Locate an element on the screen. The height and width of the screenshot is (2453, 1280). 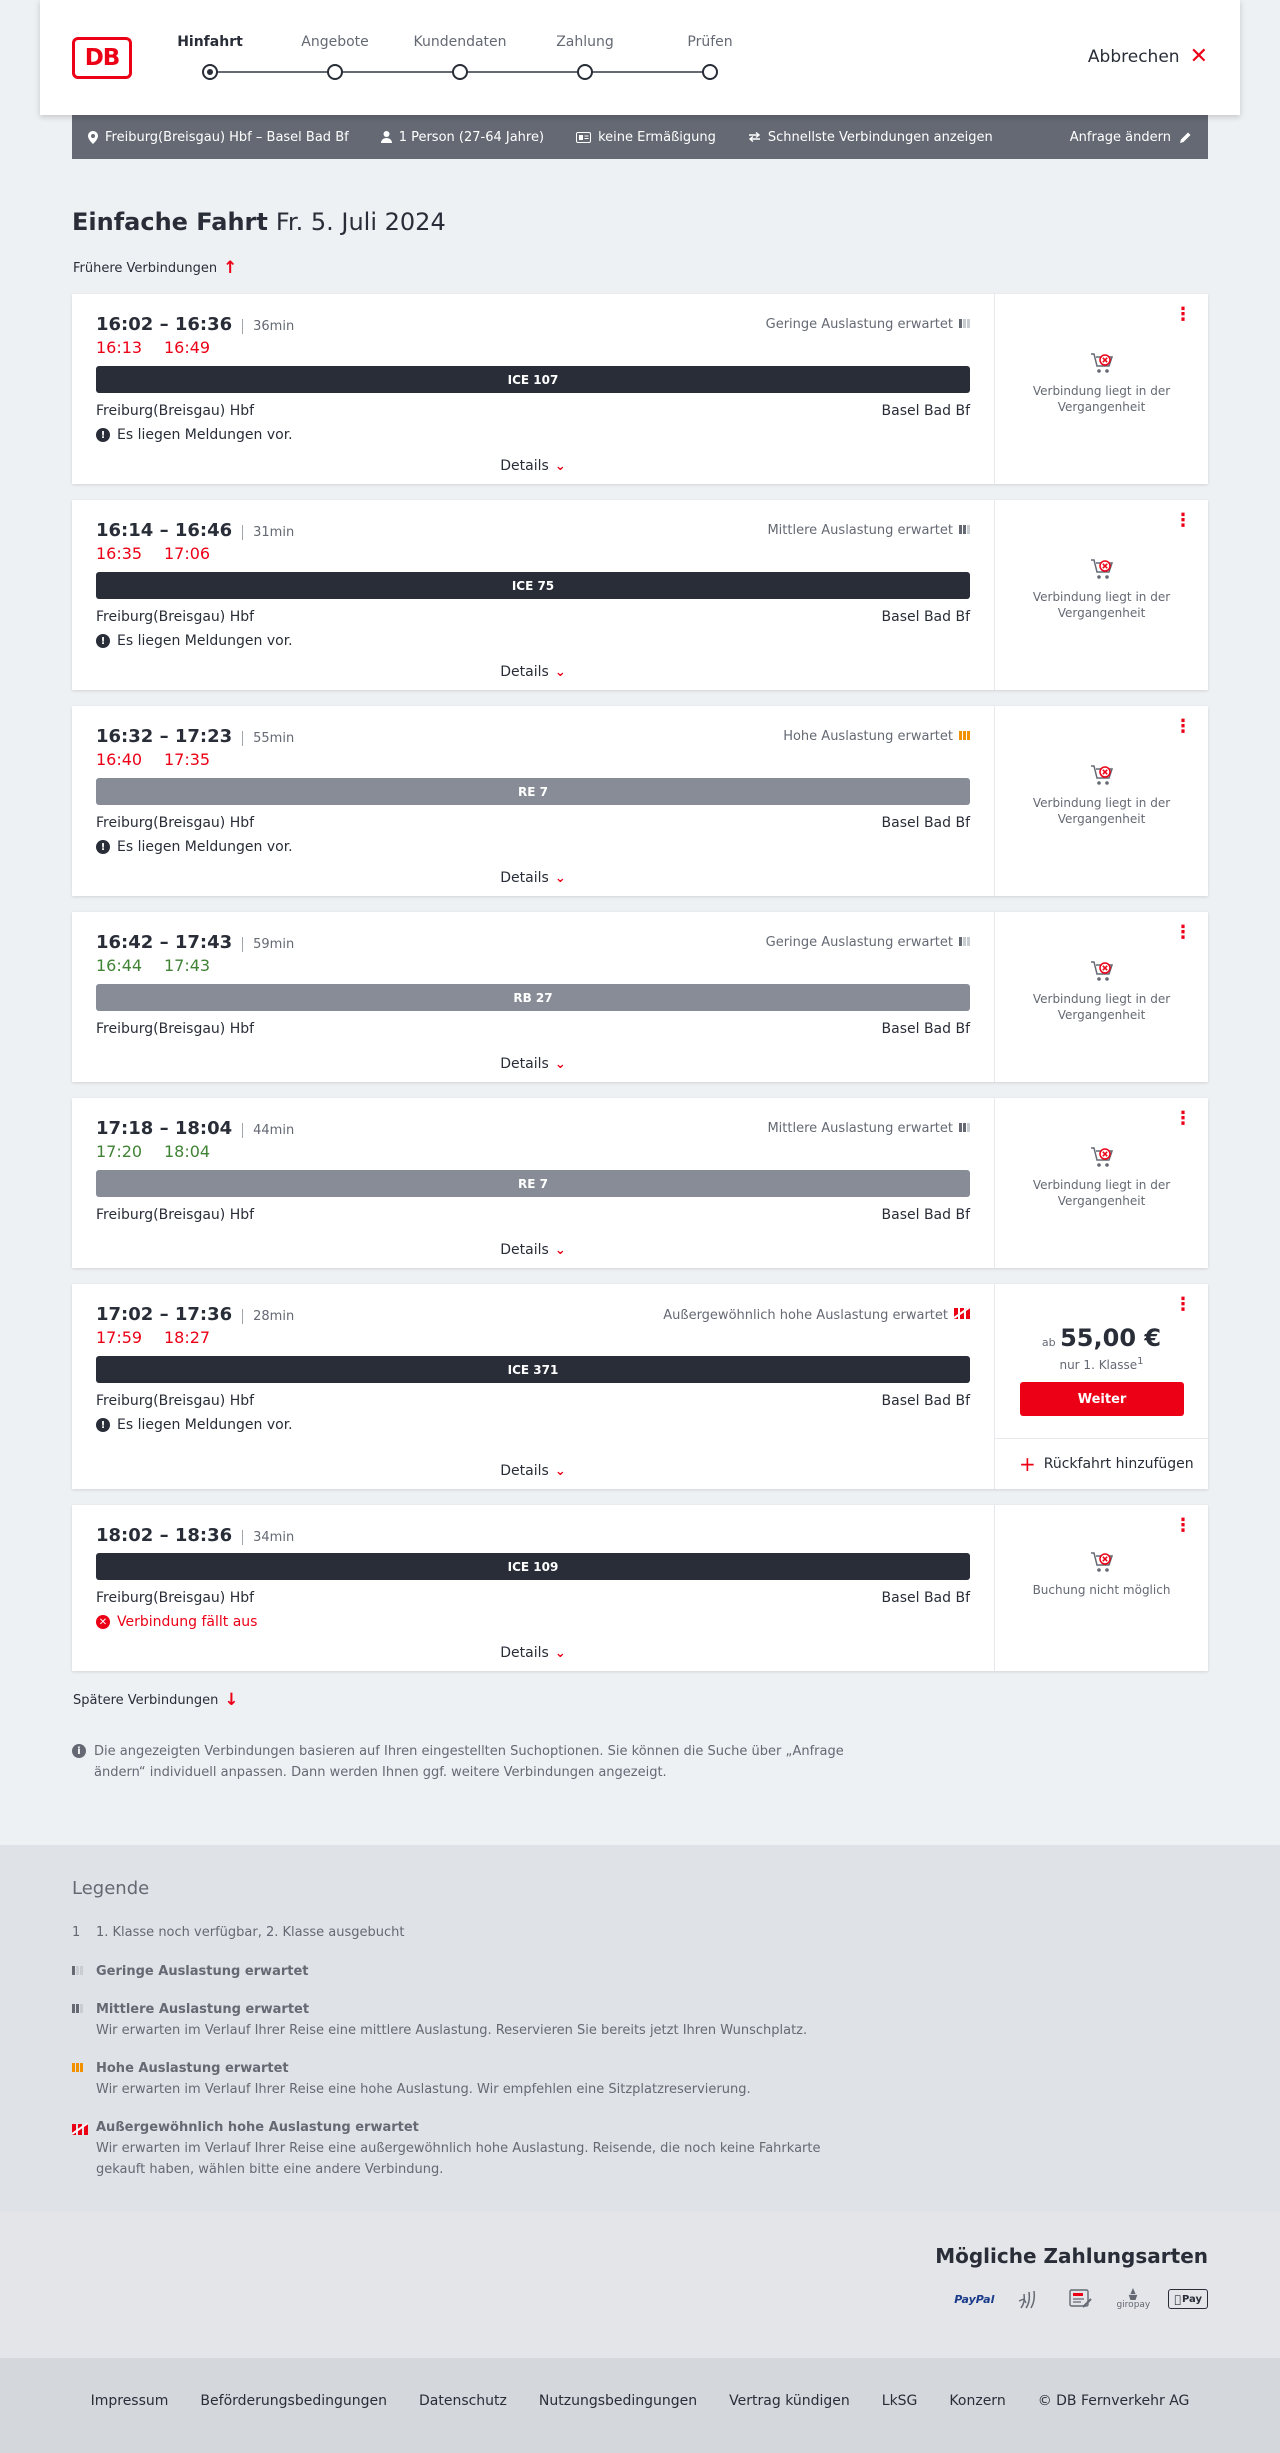
occupancy-icon is located at coordinates (964, 530).